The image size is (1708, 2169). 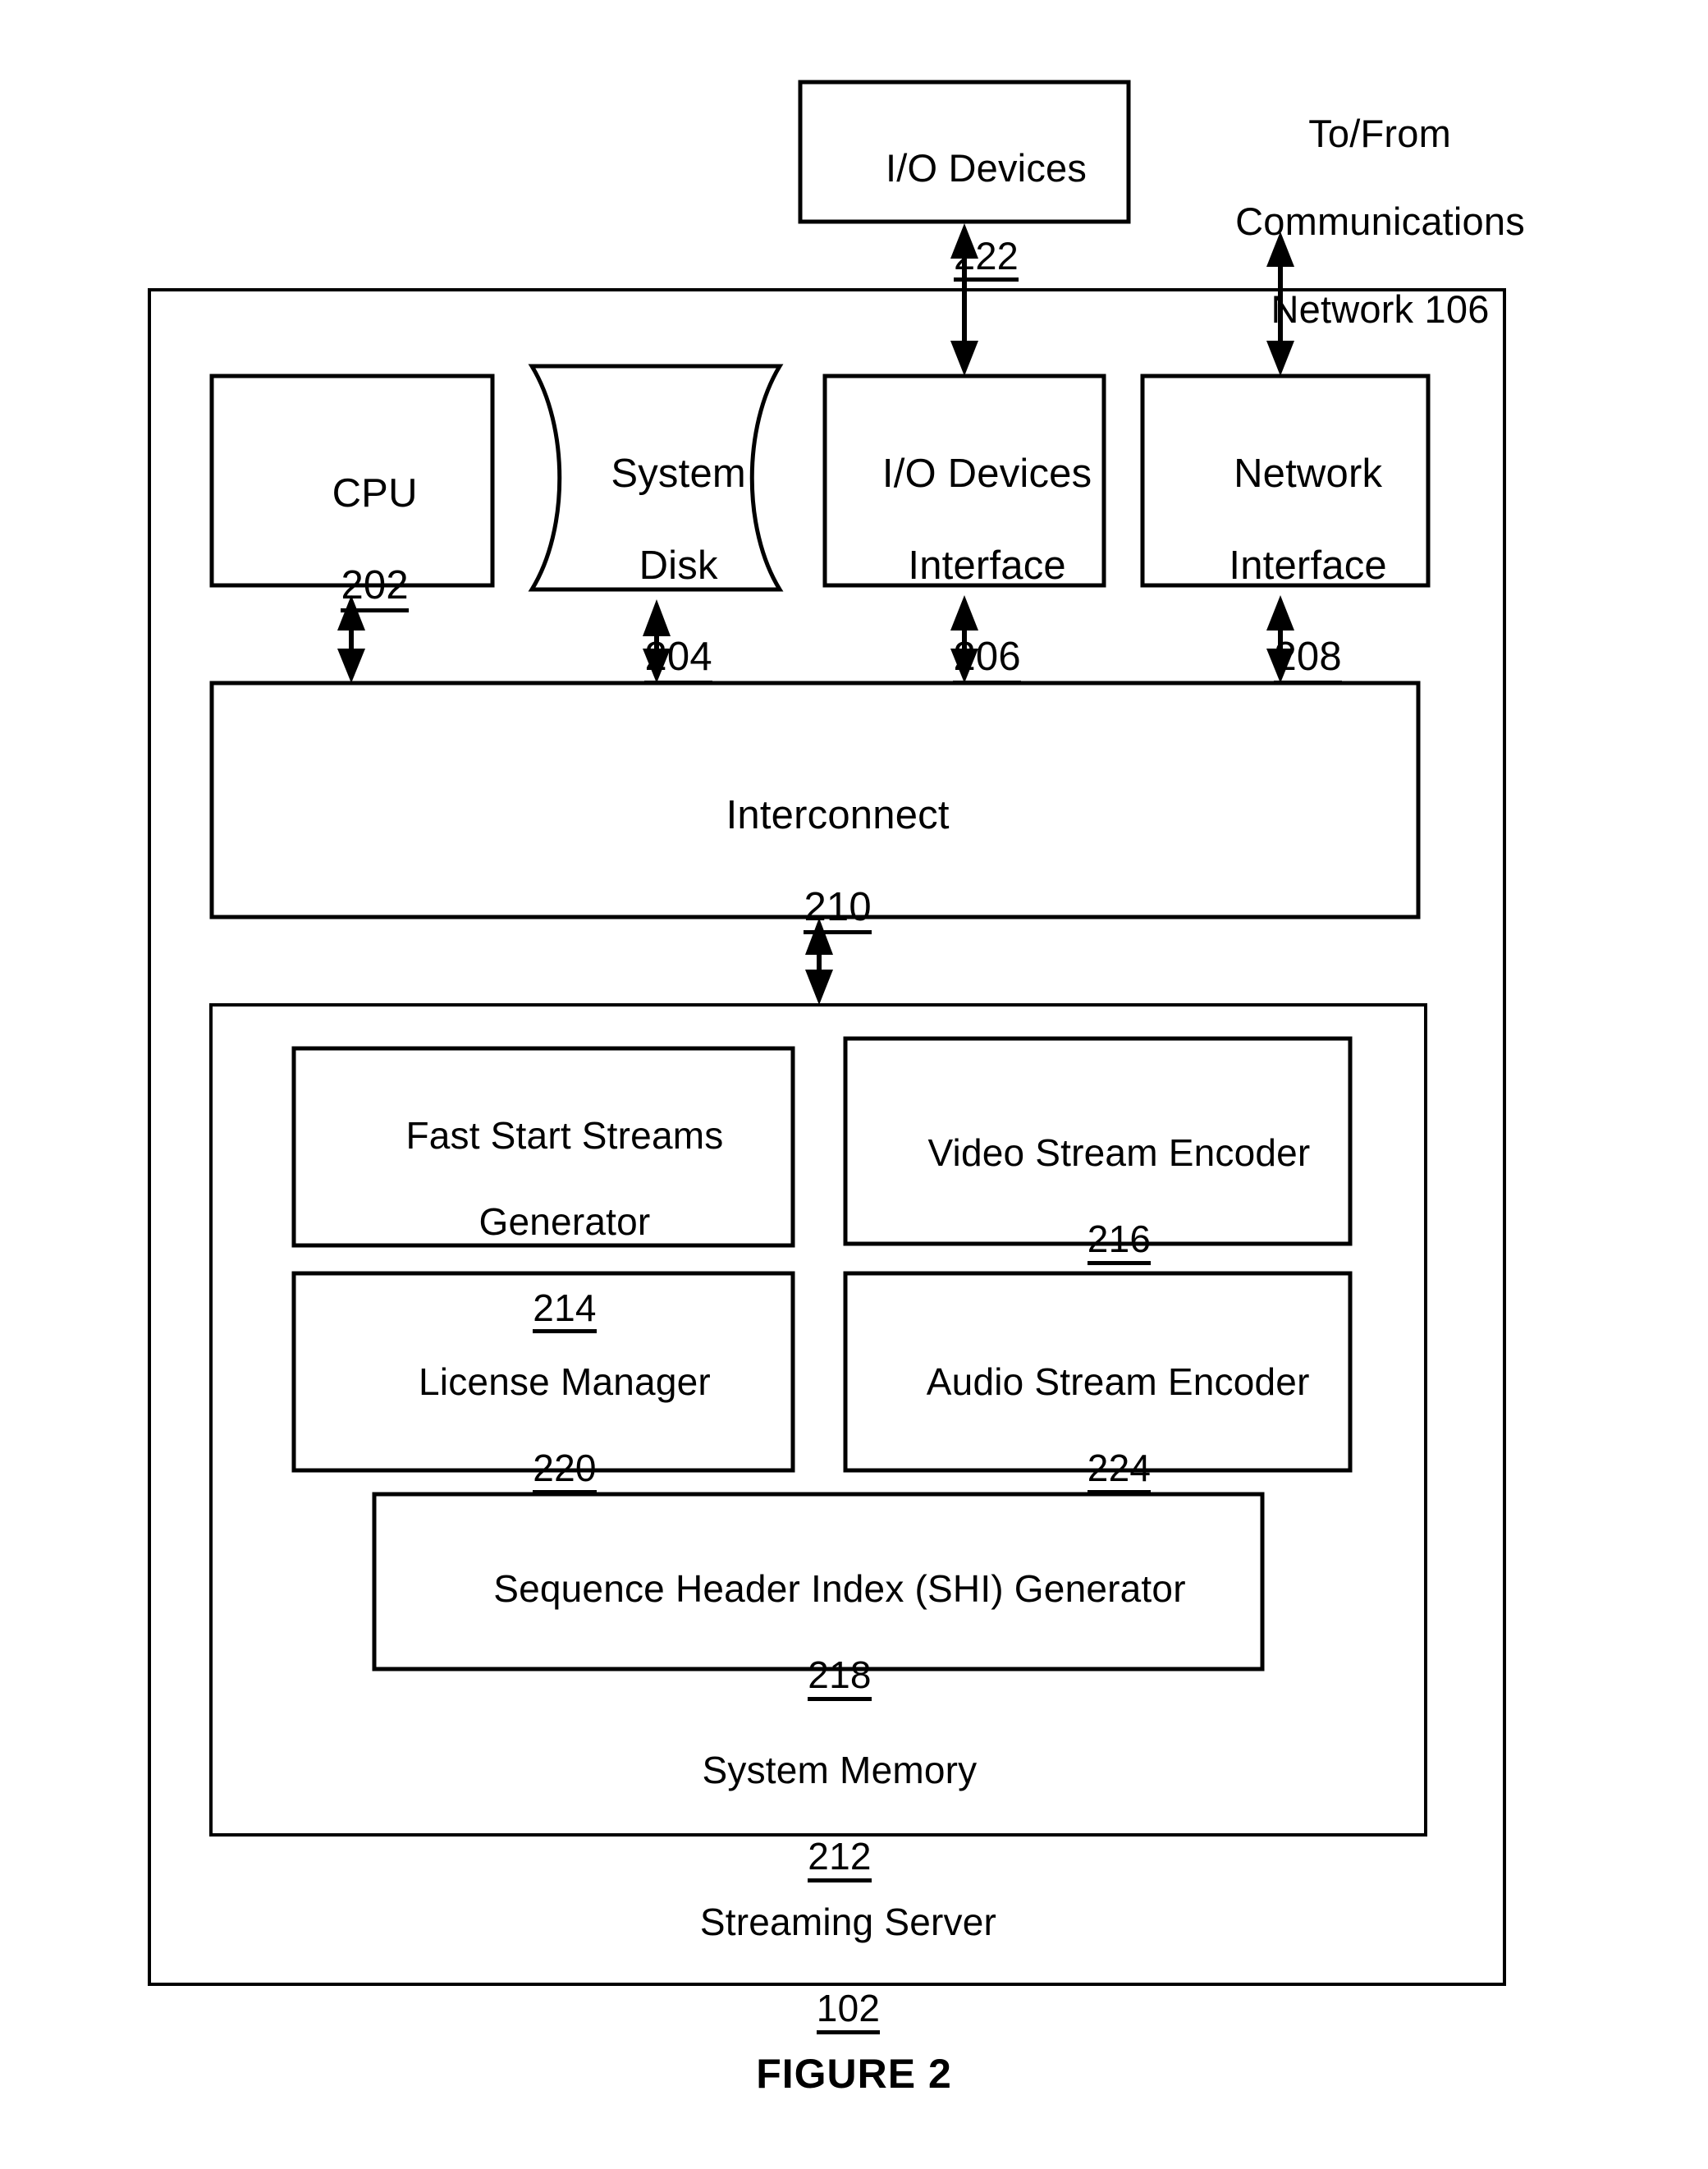 What do you see at coordinates (678, 660) in the screenshot?
I see `system-disk-ref: 204` at bounding box center [678, 660].